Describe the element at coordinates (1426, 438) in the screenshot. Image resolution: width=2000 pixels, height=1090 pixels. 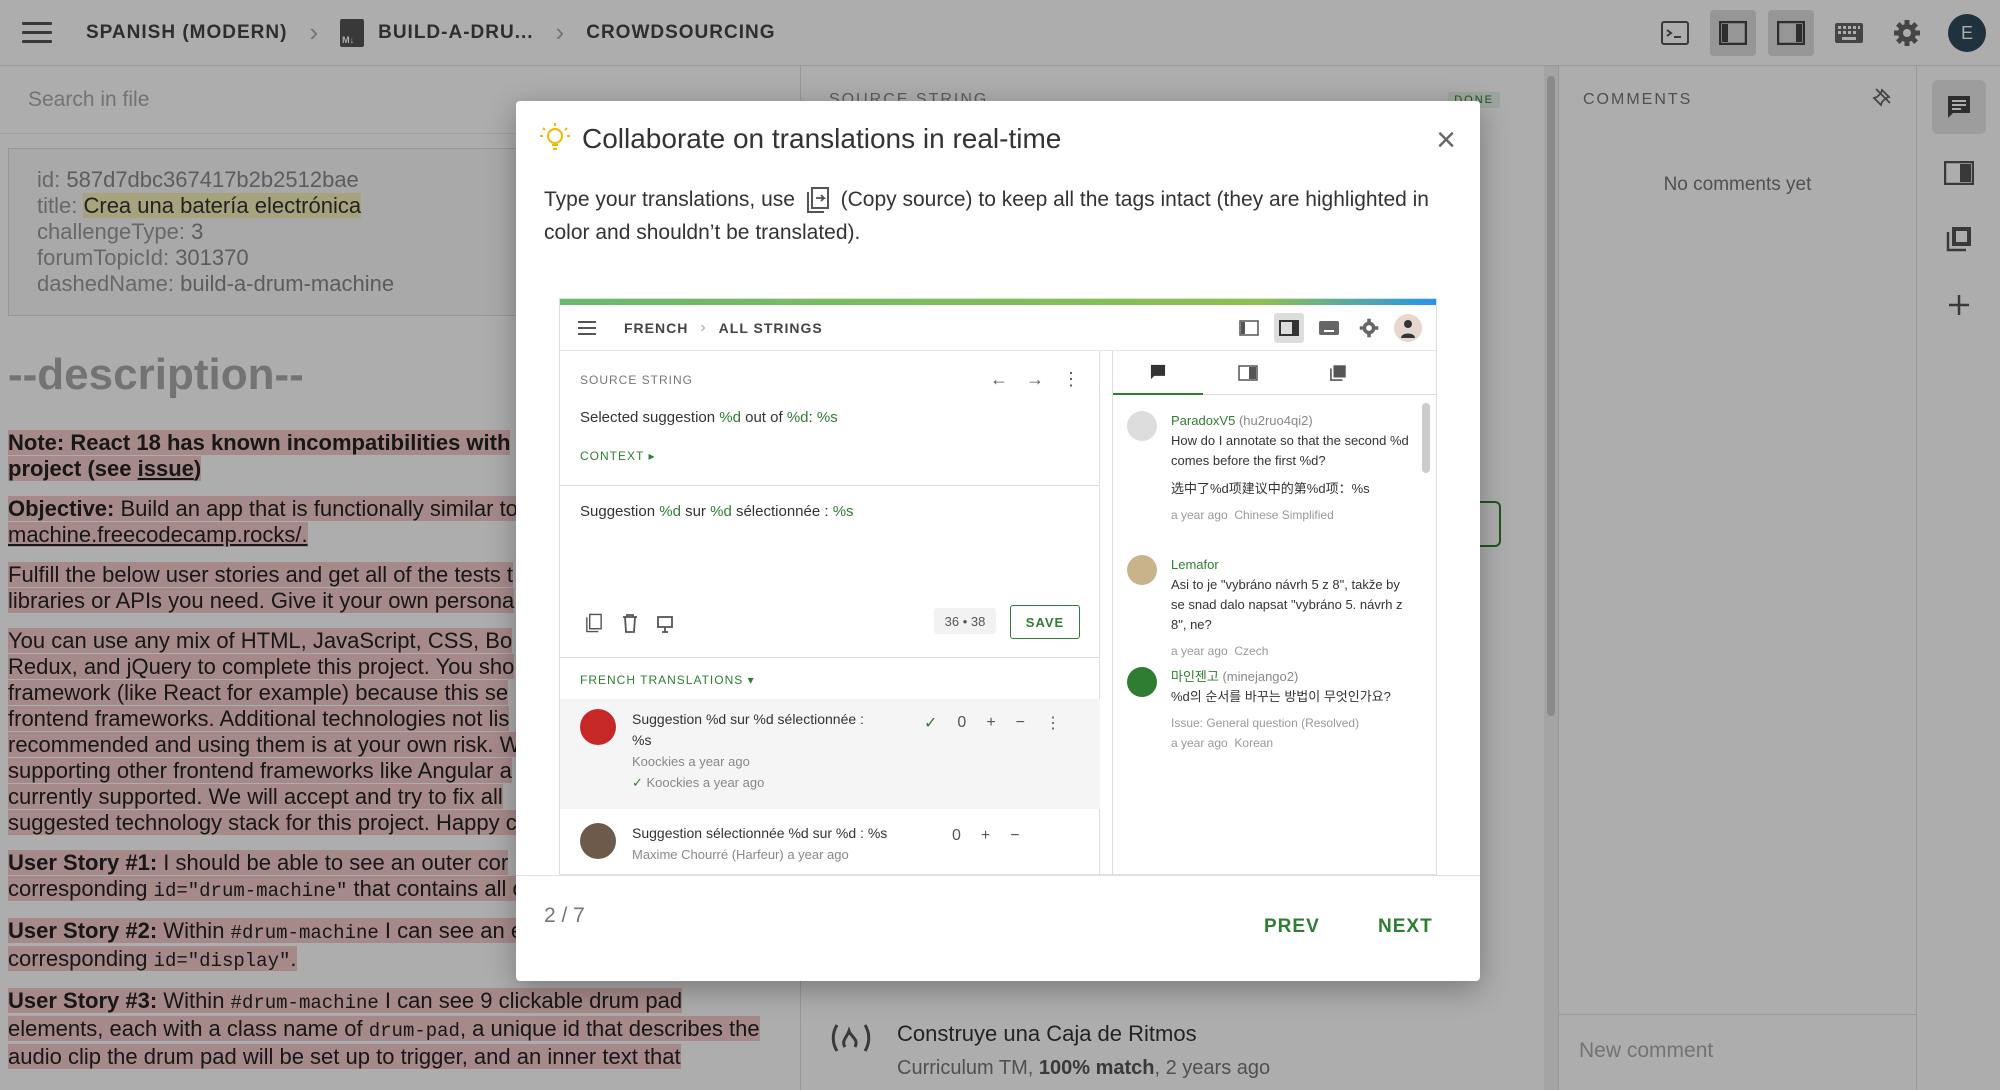
I see `scrollbar` at that location.